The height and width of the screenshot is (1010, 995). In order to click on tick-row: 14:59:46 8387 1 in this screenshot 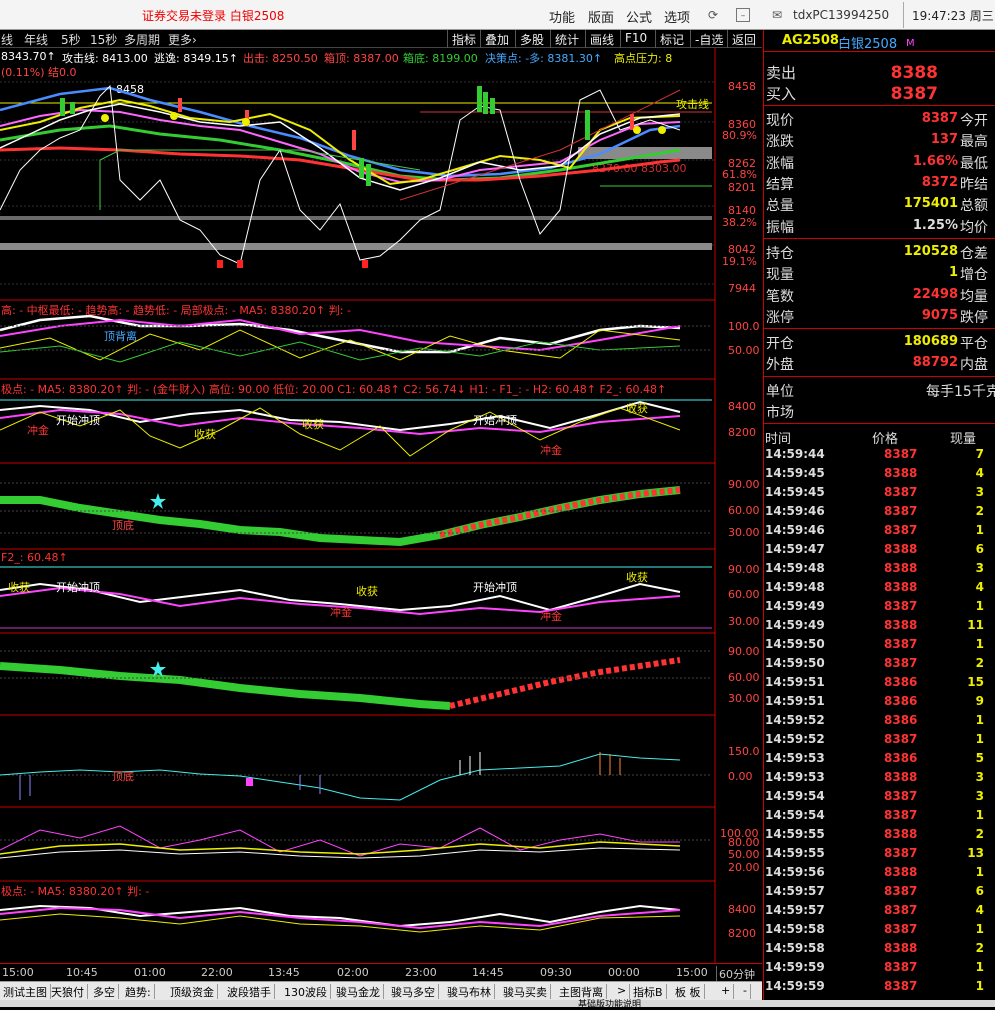, I will do `click(879, 530)`.